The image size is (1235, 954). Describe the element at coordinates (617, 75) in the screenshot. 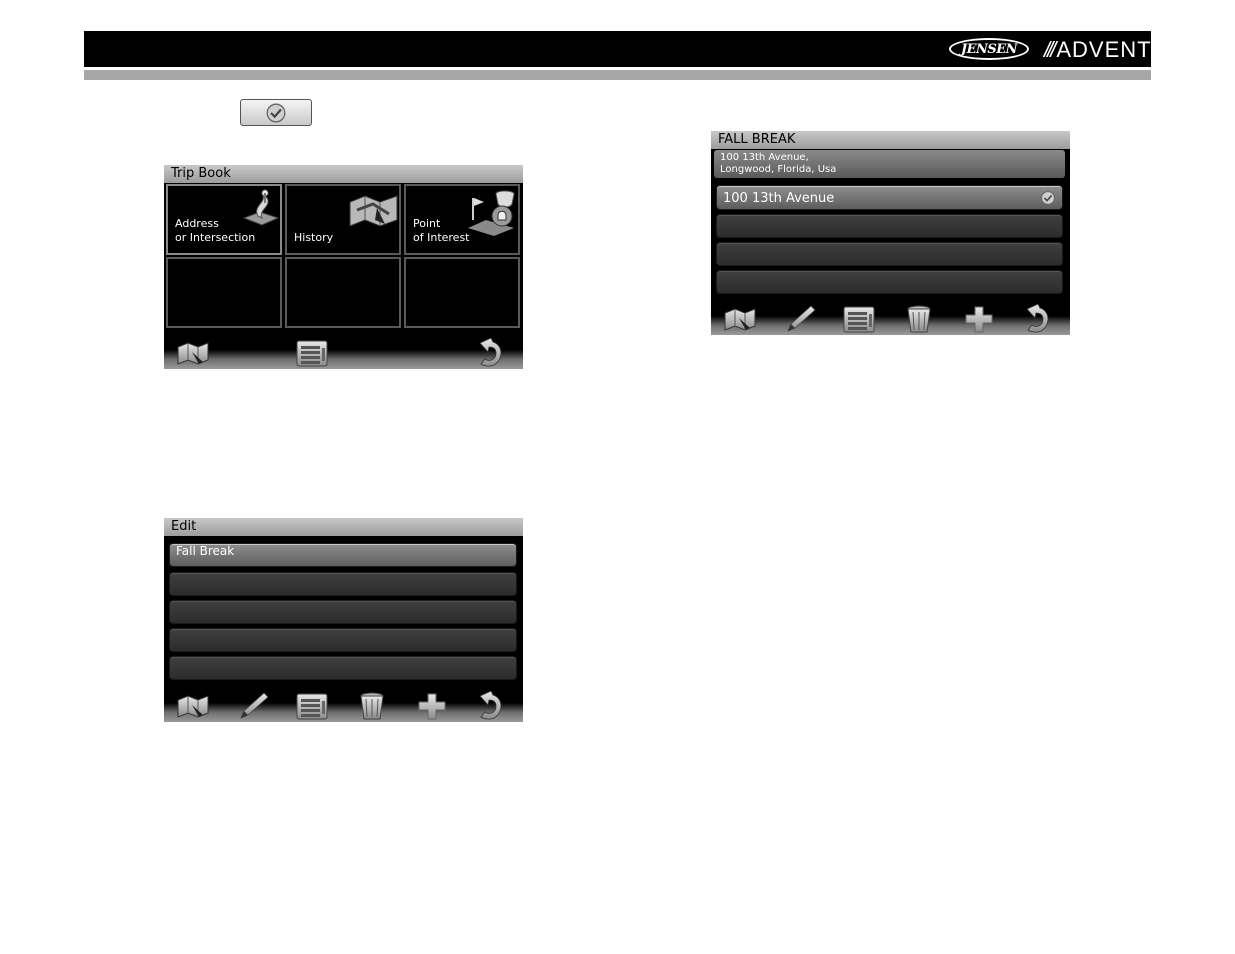

I see `header-rule` at that location.